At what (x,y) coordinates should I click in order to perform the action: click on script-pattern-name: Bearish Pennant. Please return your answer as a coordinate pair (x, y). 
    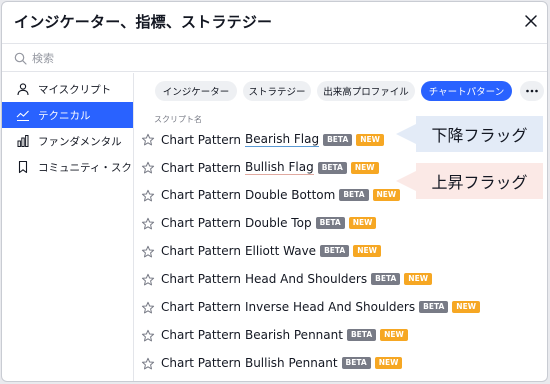
    Looking at the image, I should click on (293, 335).